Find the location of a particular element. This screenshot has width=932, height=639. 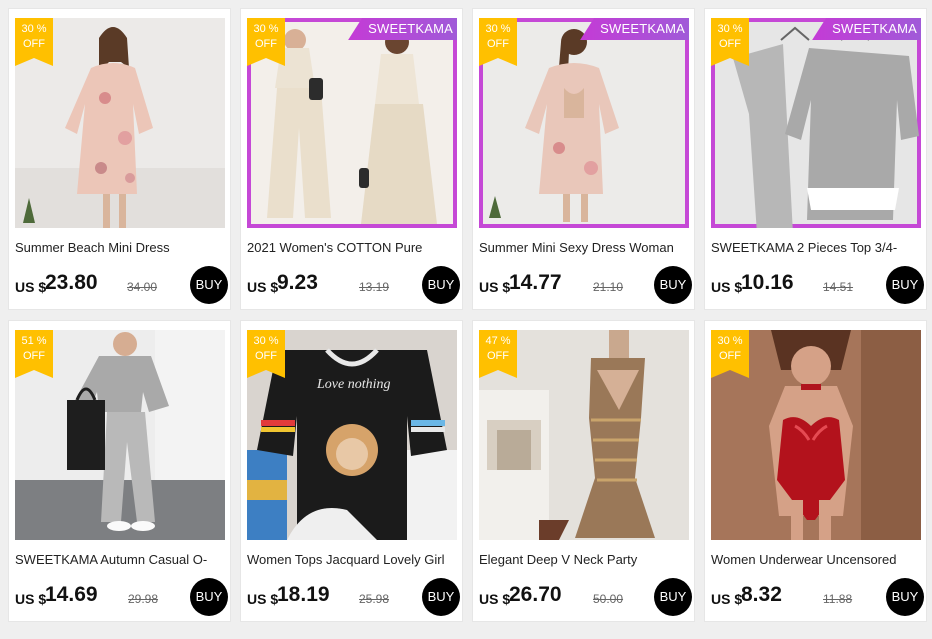

original-price: 13.19 is located at coordinates (374, 287).